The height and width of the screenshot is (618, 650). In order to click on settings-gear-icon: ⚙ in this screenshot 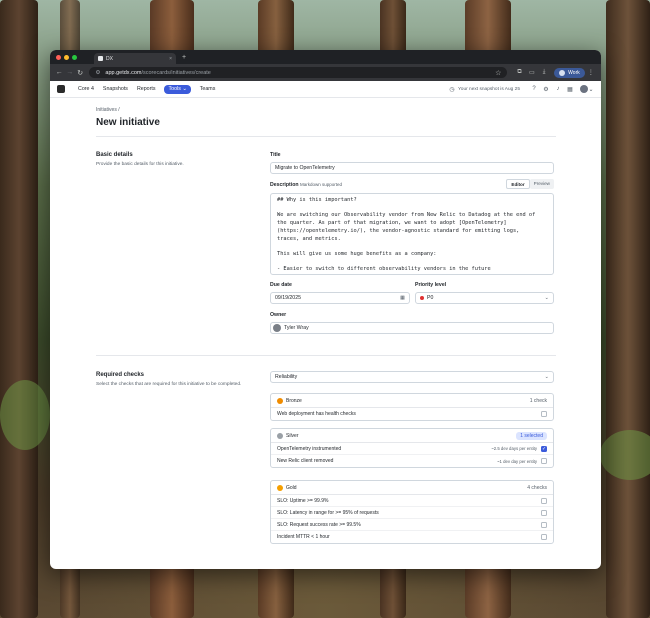, I will do `click(546, 89)`.